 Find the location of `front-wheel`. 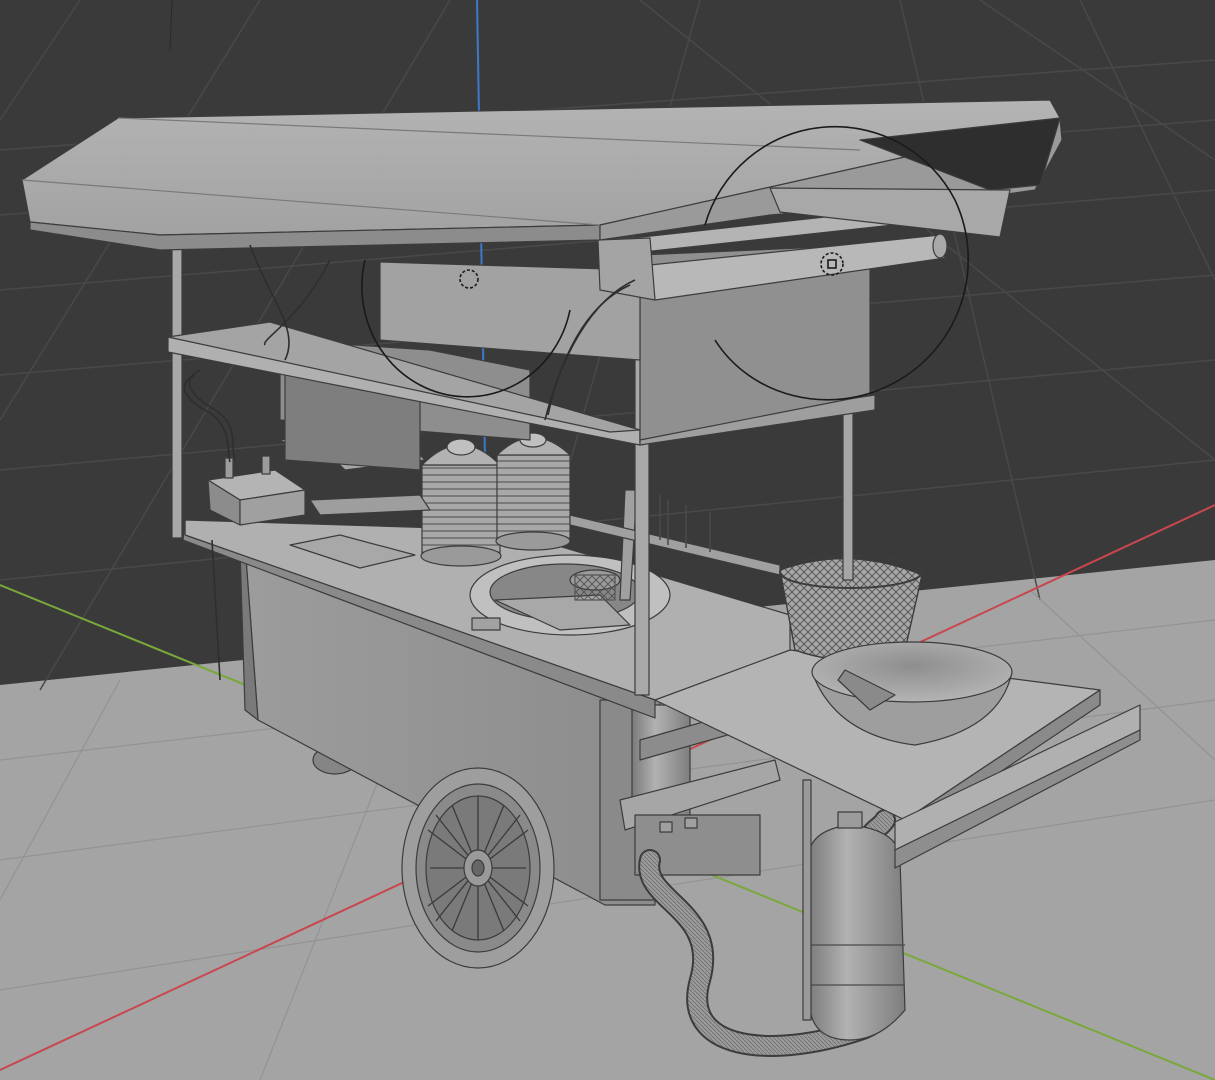

front-wheel is located at coordinates (478, 868).